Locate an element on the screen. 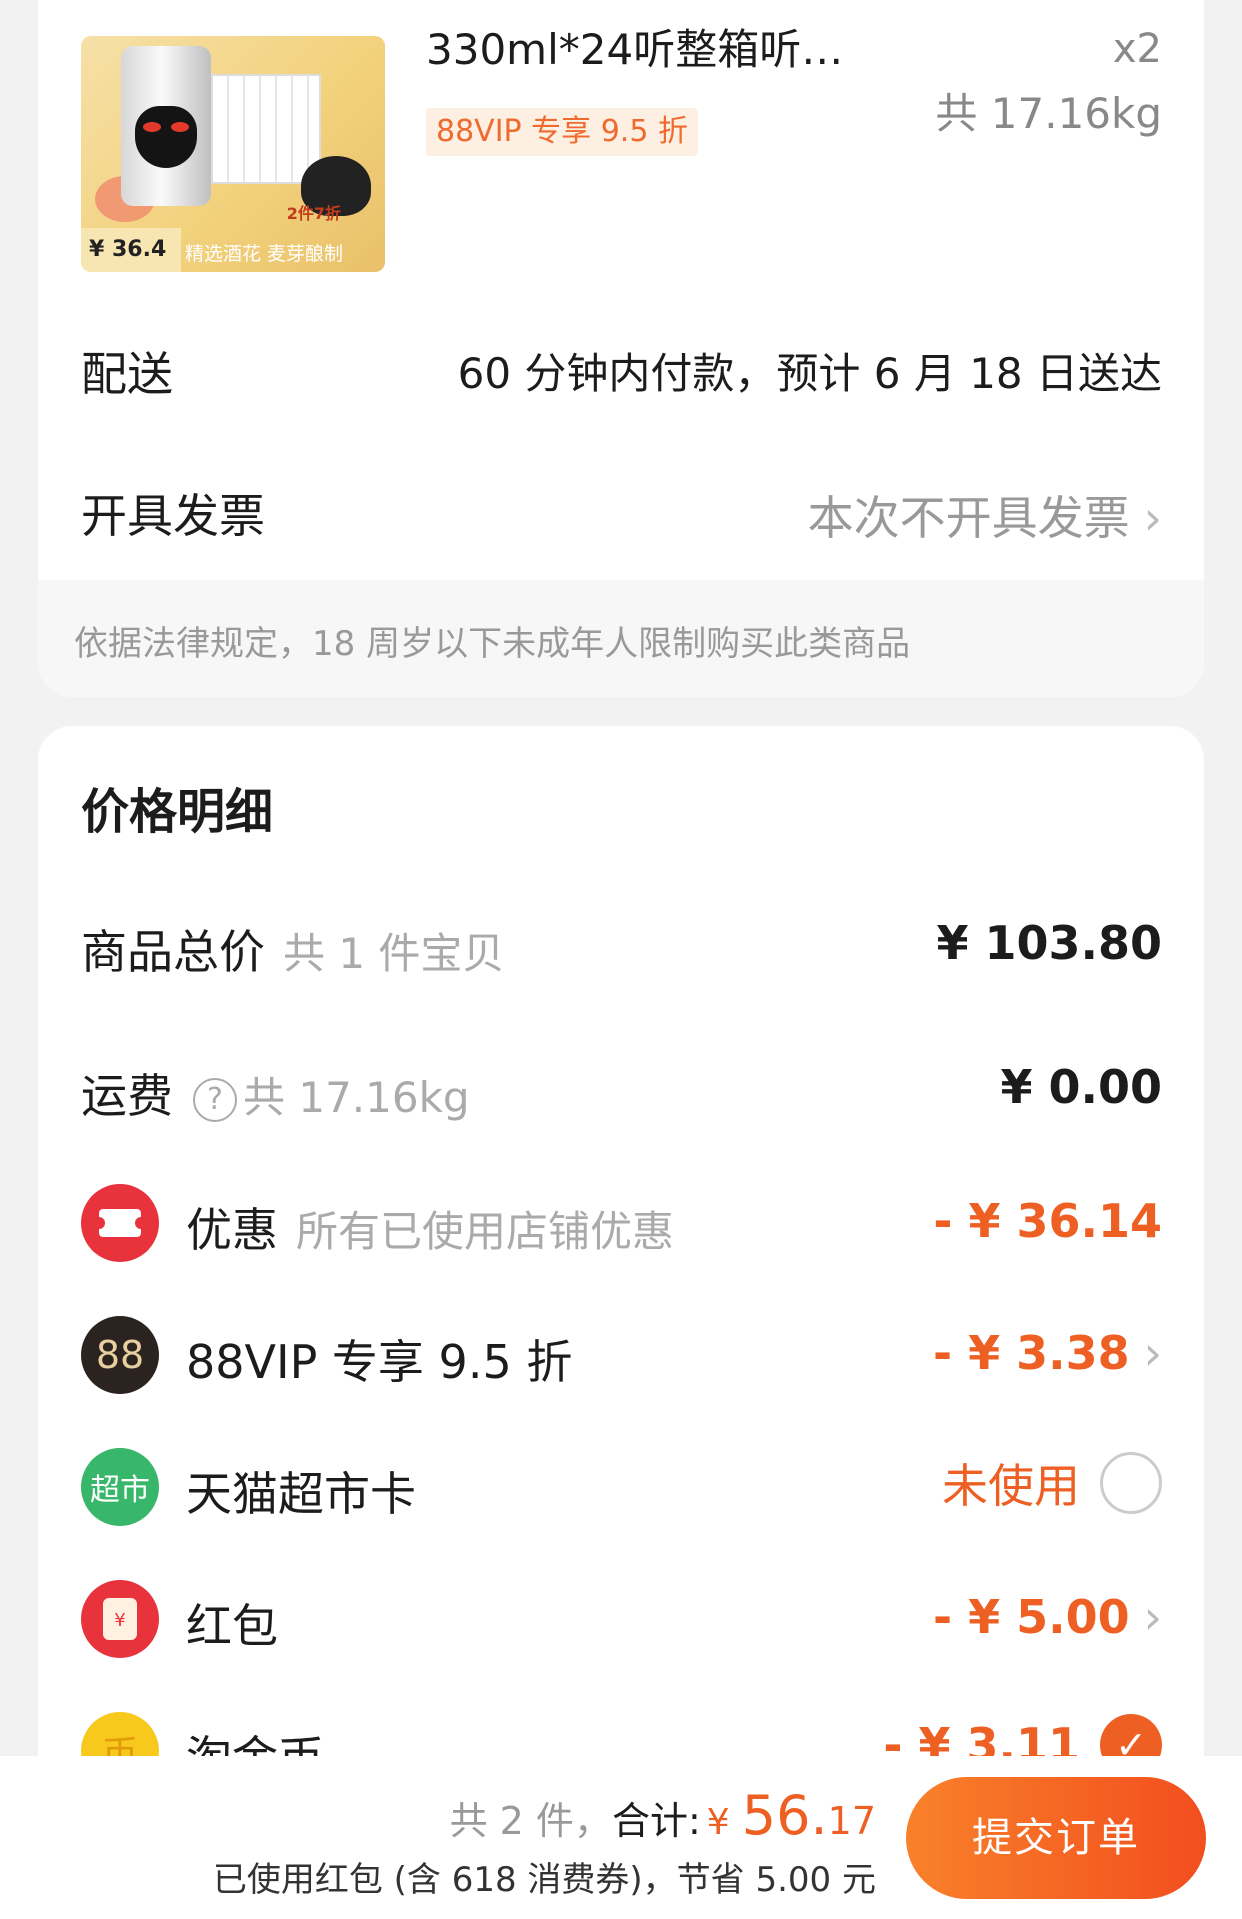  total-integer: 56. is located at coordinates (784, 1815).